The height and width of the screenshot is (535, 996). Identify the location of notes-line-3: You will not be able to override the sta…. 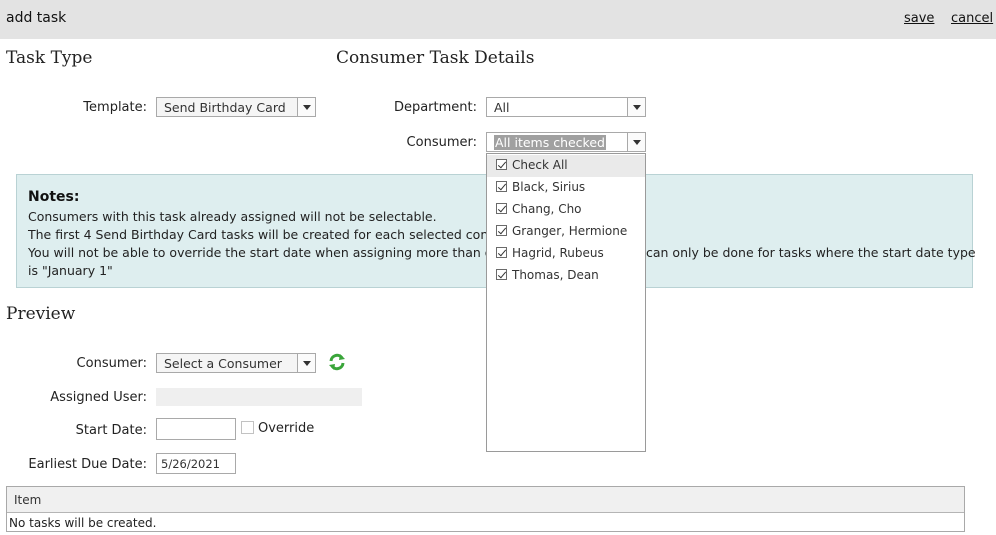
(264, 252).